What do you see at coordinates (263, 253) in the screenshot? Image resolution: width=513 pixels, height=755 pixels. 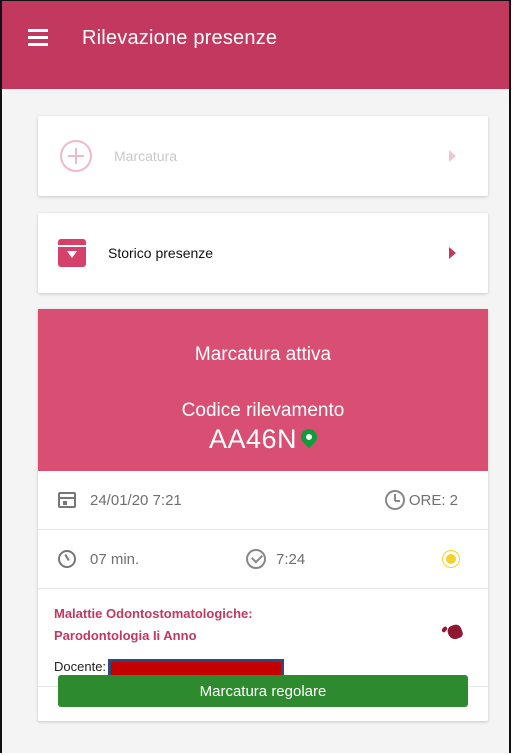 I see `storico-presenze-item: Storico presenze` at bounding box center [263, 253].